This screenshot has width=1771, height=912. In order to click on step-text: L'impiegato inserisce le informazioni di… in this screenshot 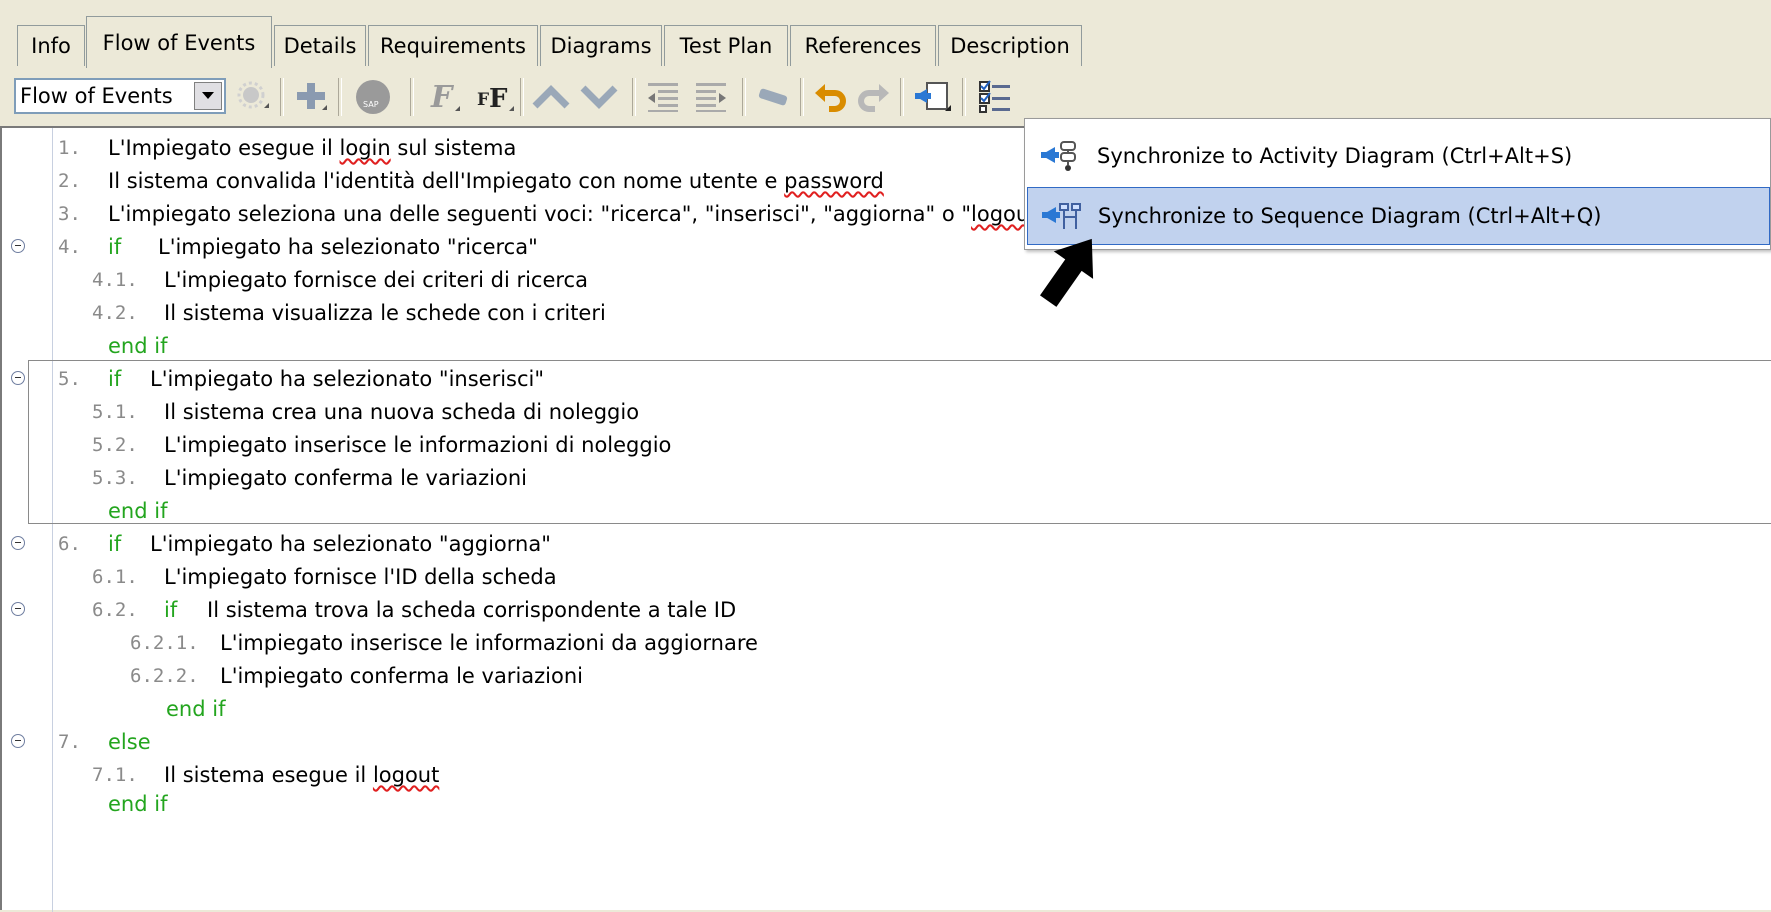, I will do `click(418, 445)`.